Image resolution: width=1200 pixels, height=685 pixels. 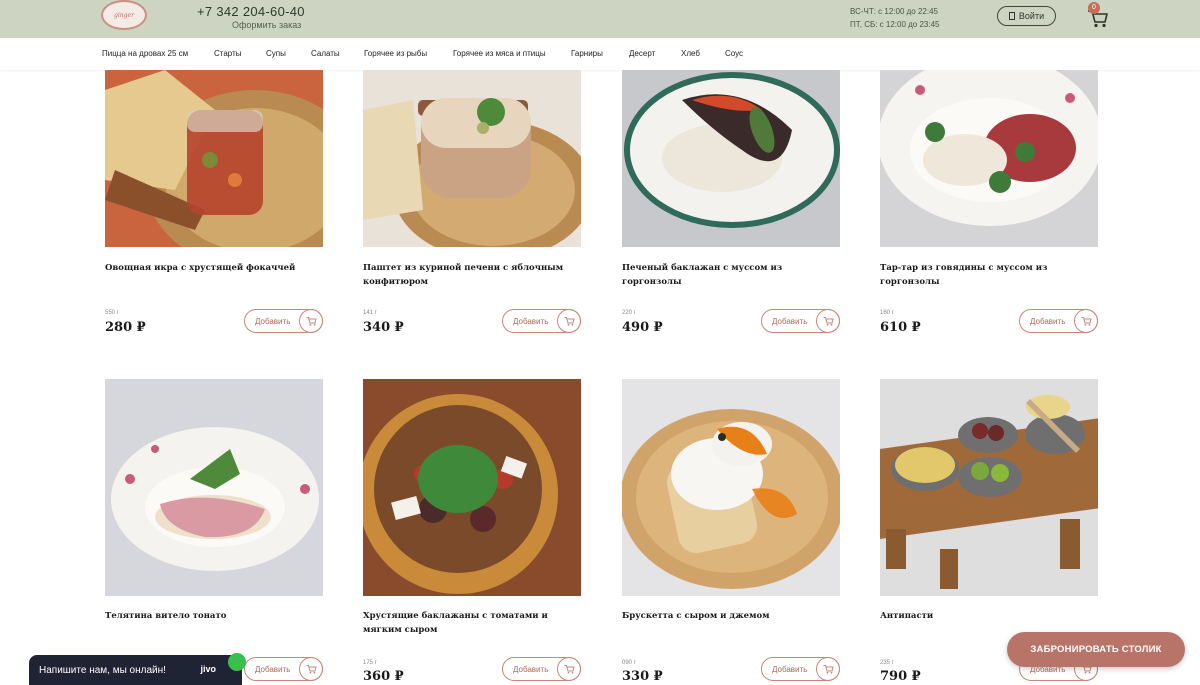 What do you see at coordinates (325, 53) in the screenshot?
I see `nav-item-salads: Салаты` at bounding box center [325, 53].